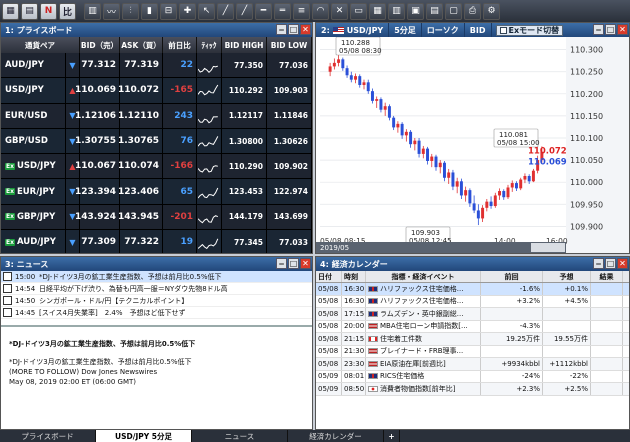 The image size is (630, 442). Describe the element at coordinates (478, 30) in the screenshot. I see `chart-side: BID` at that location.